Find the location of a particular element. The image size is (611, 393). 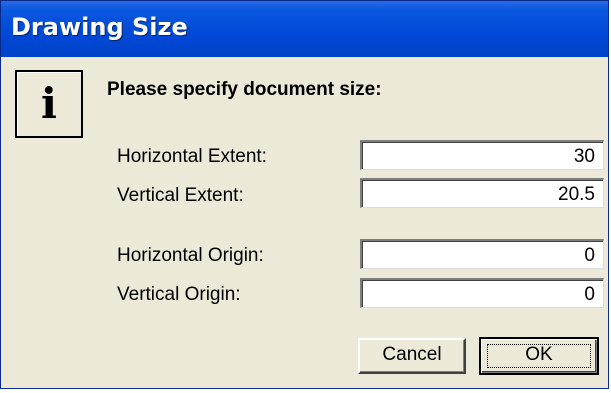

ok-button-label: OK is located at coordinates (539, 354).